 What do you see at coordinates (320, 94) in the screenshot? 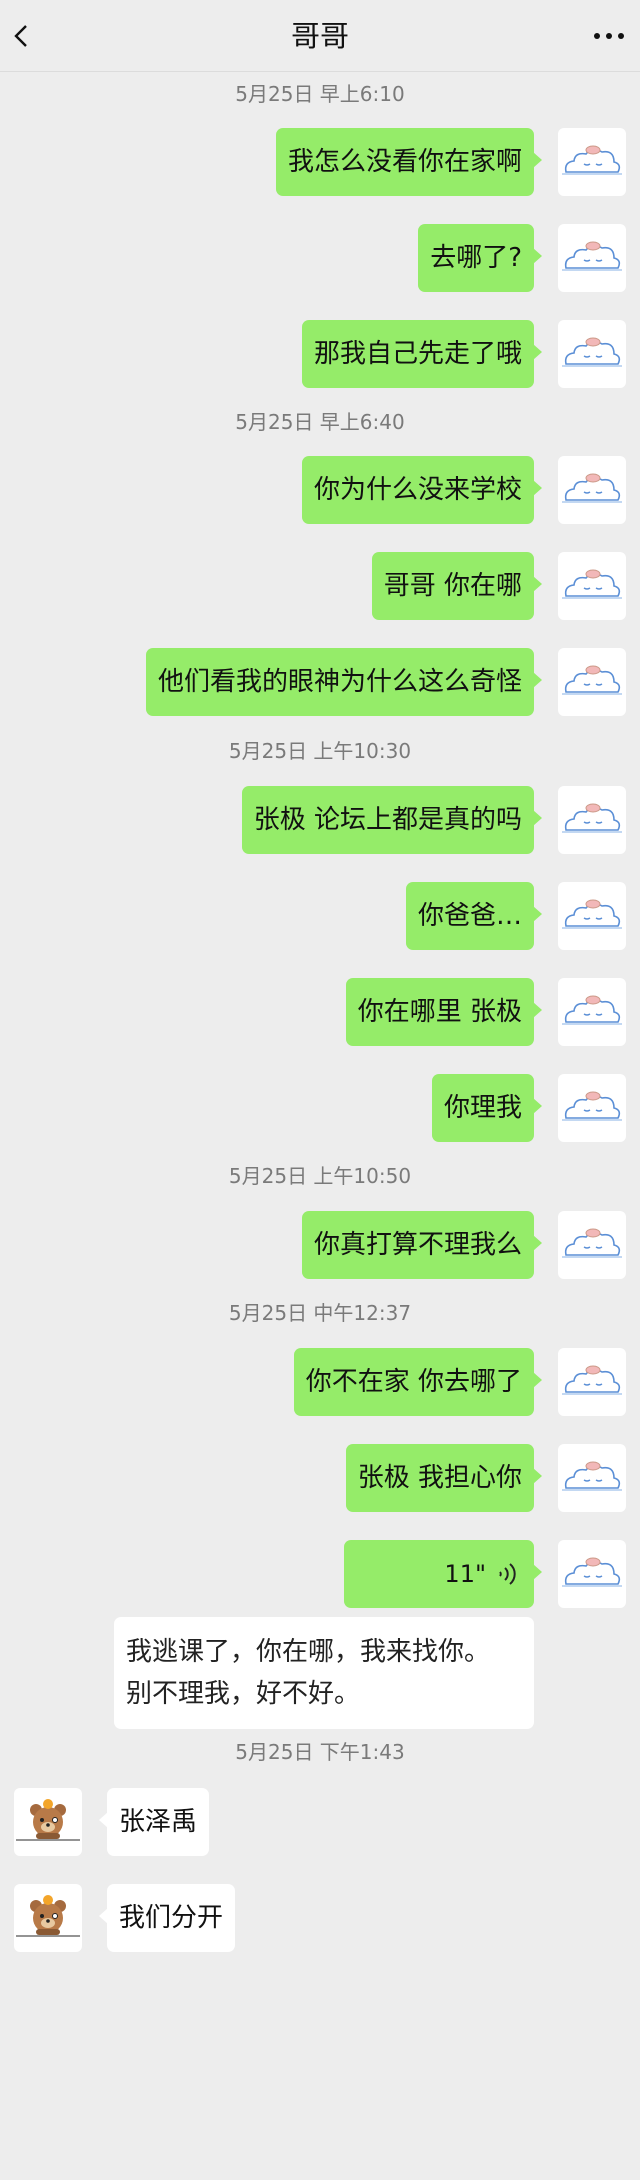
I see `timestamp: 5月25日 早上6:10` at bounding box center [320, 94].